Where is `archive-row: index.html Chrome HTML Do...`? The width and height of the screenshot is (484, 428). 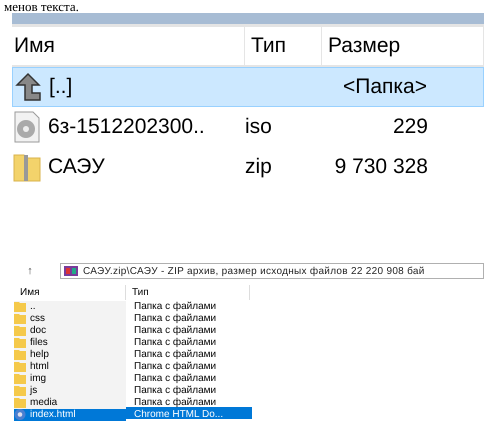 archive-row: index.html Chrome HTML Do... is located at coordinates (133, 413).